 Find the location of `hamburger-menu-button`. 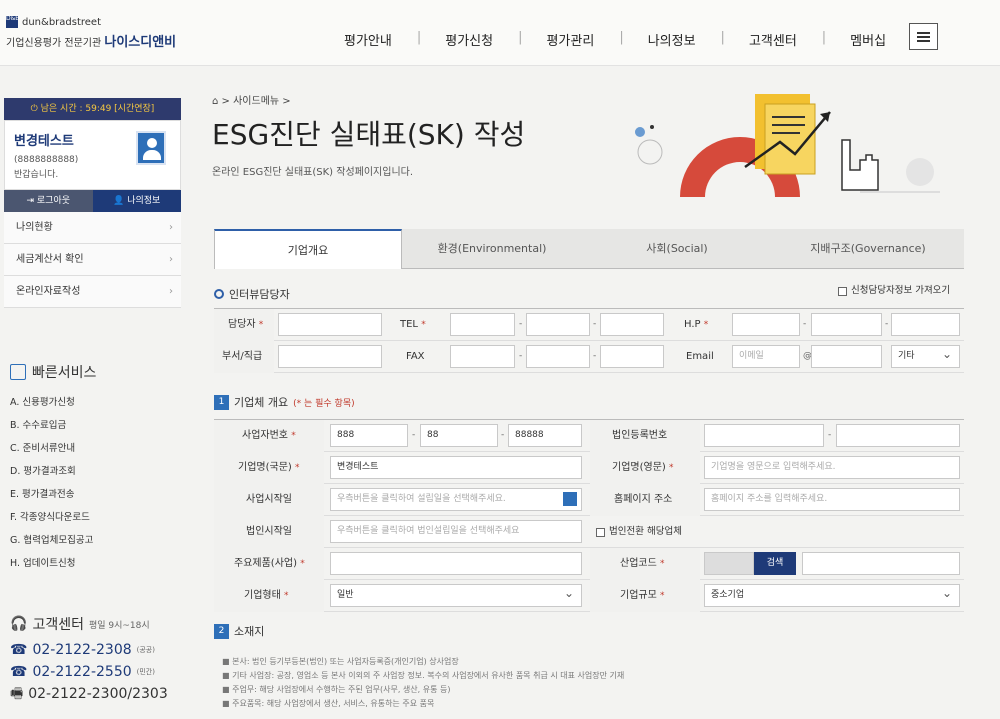

hamburger-menu-button is located at coordinates (923, 36).